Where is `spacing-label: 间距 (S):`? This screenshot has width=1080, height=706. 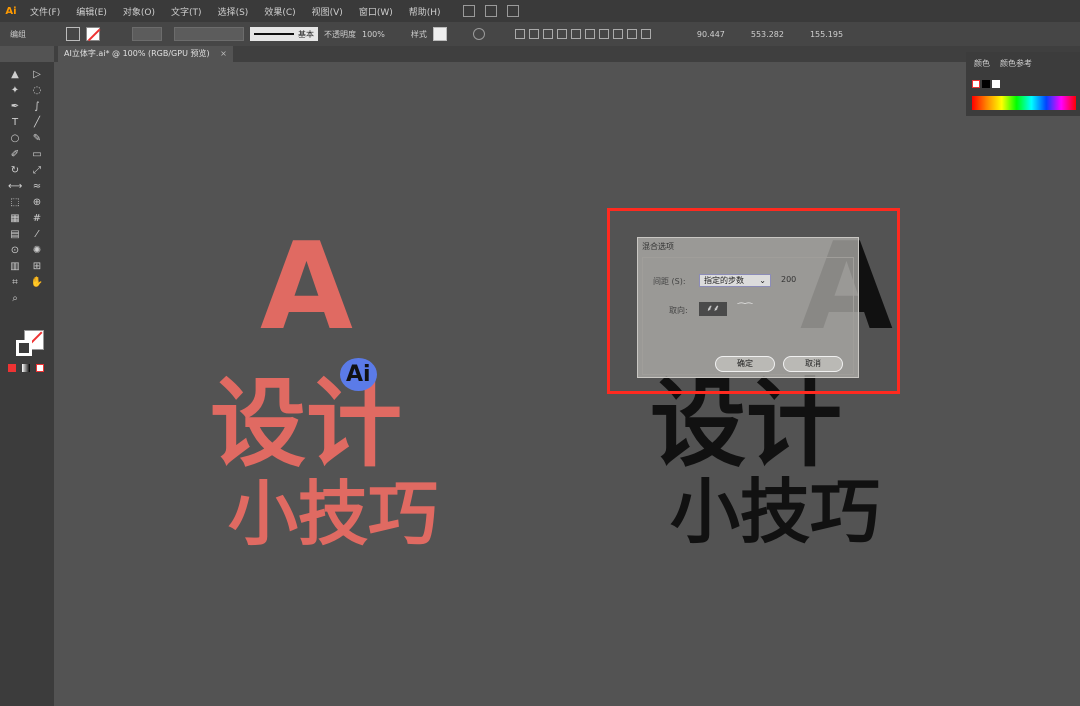
spacing-label: 间距 (S): is located at coordinates (669, 281).